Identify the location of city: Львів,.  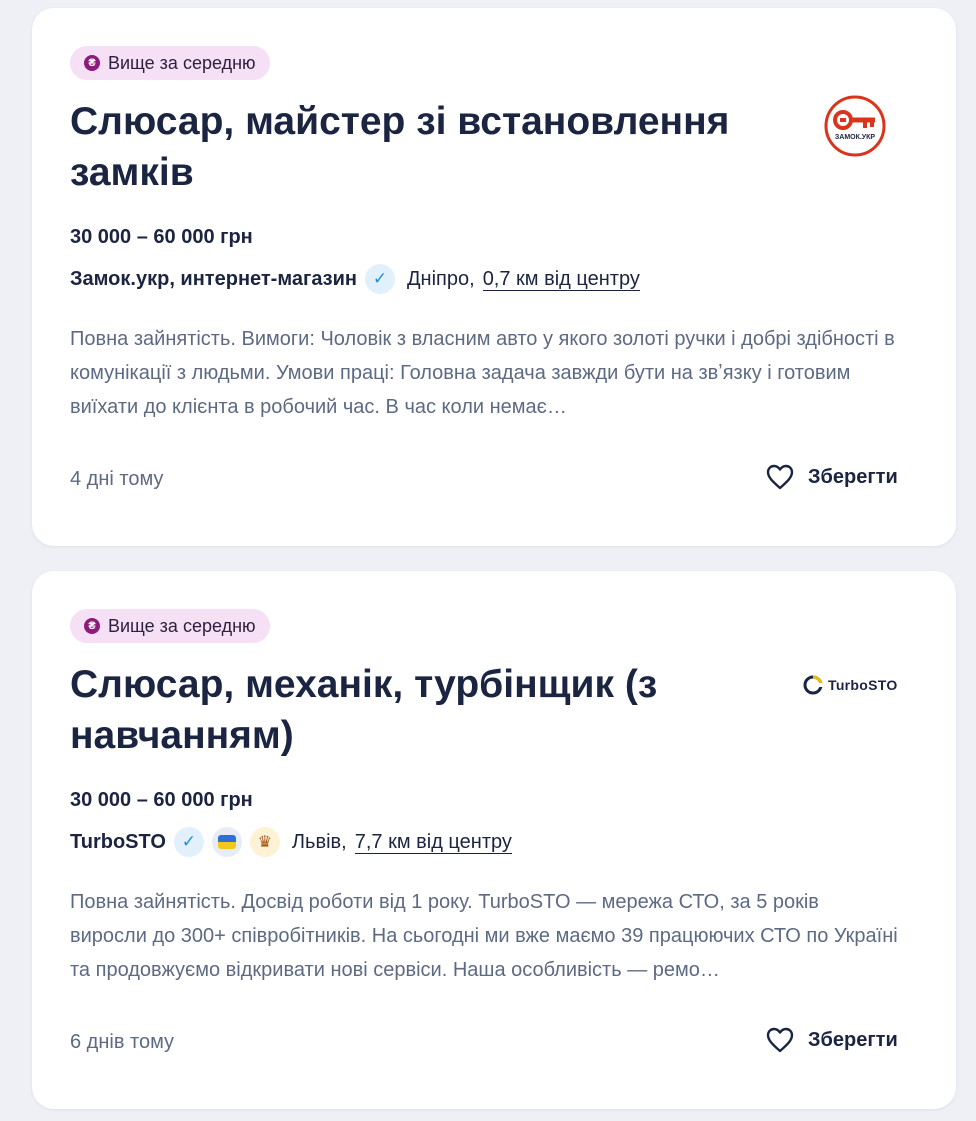
(319, 841).